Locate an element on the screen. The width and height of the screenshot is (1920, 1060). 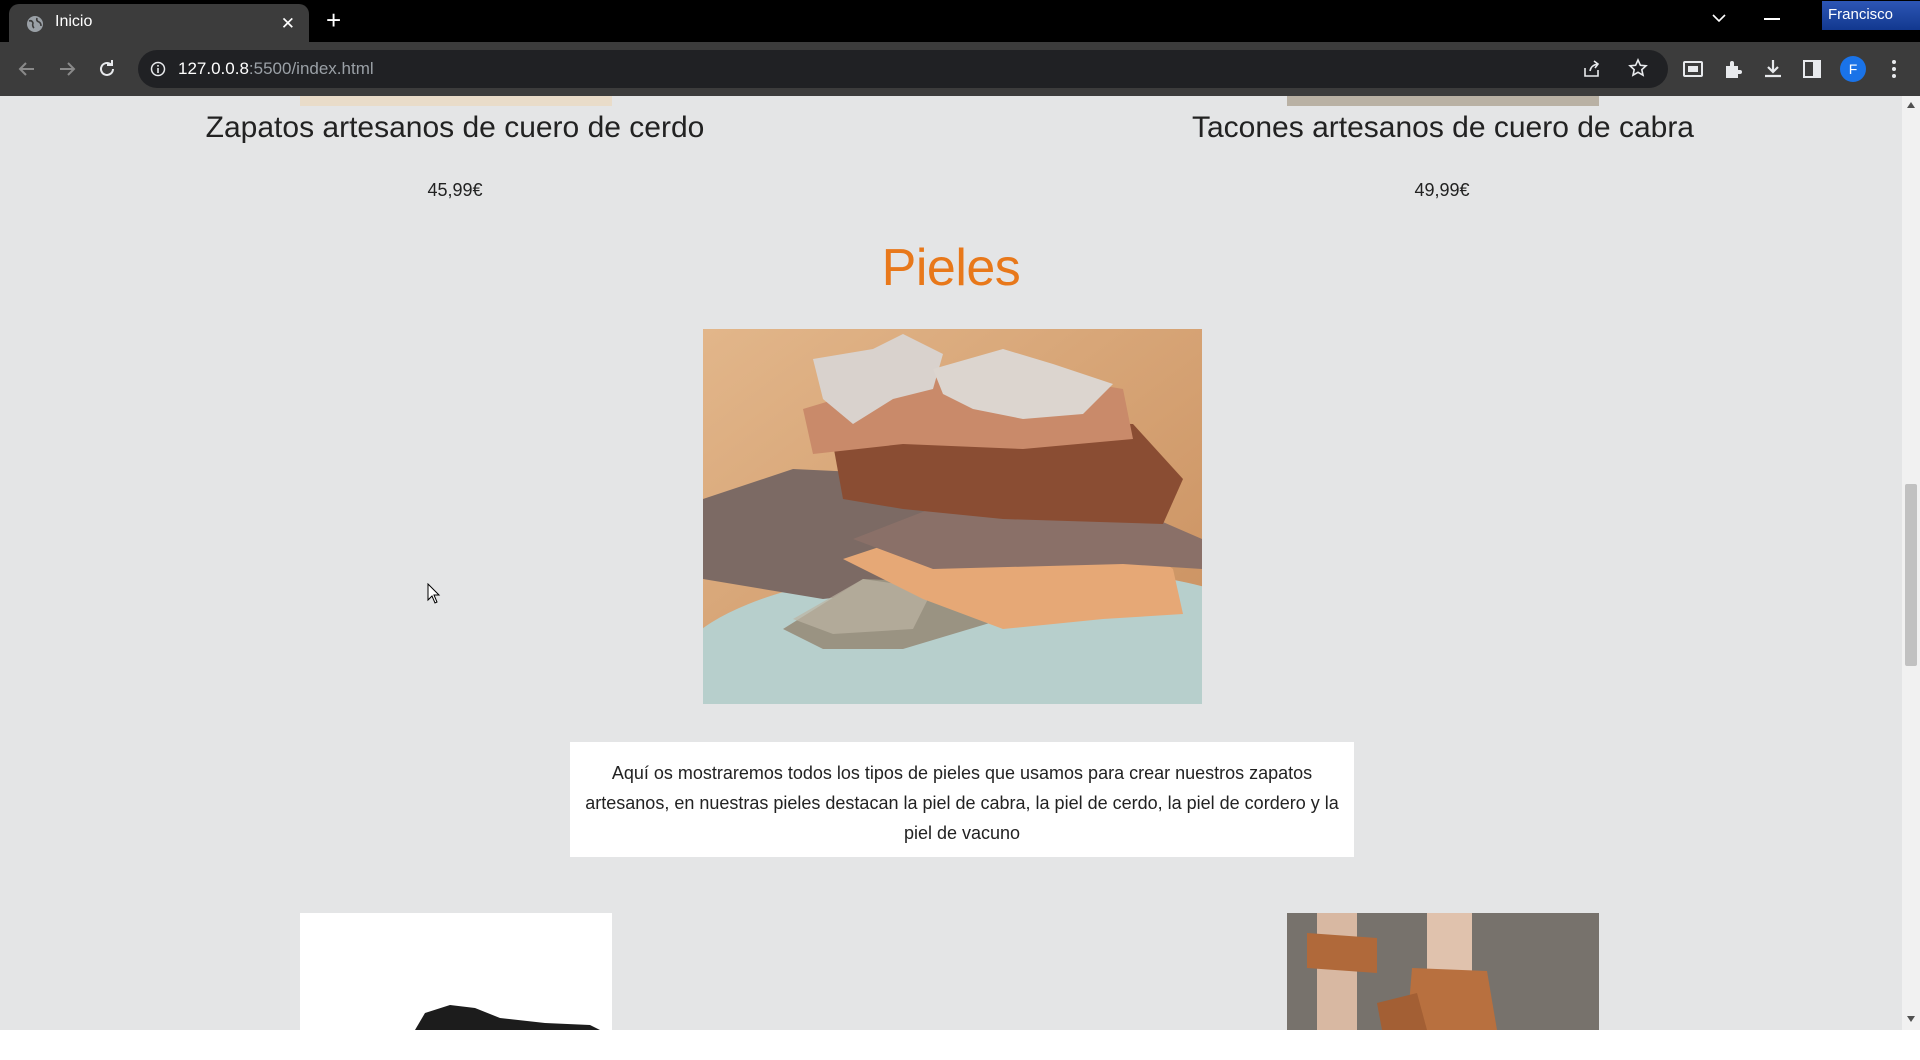
extensions-icon is located at coordinates (1733, 69).